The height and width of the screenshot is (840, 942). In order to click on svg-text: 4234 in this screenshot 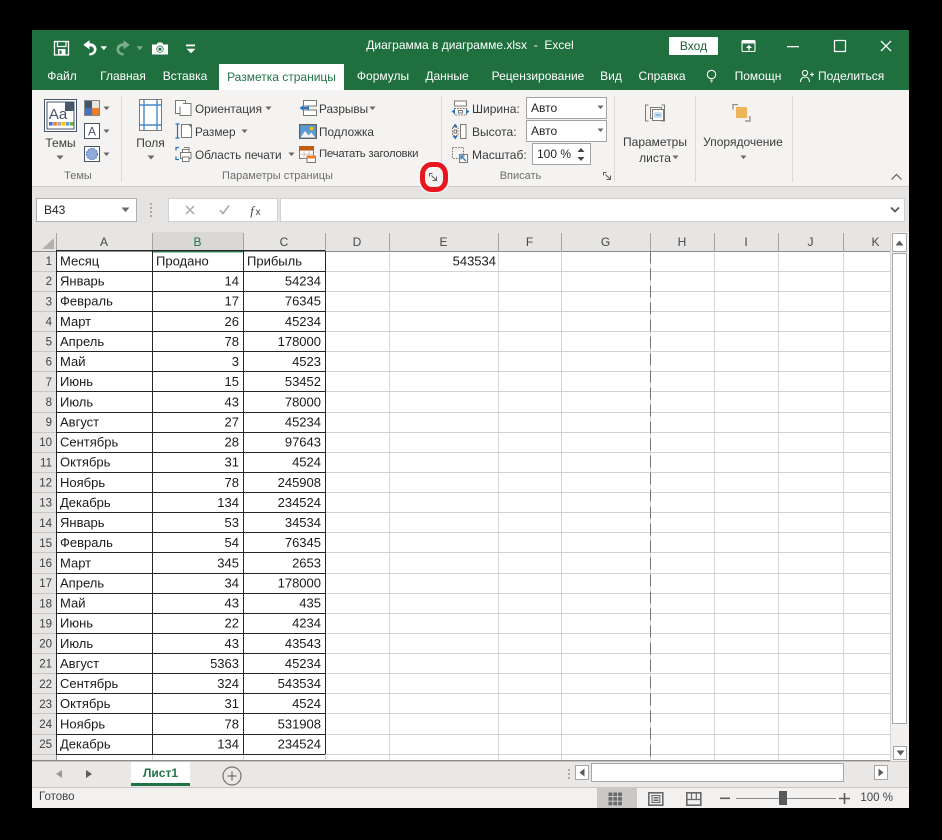, I will do `click(306, 623)`.